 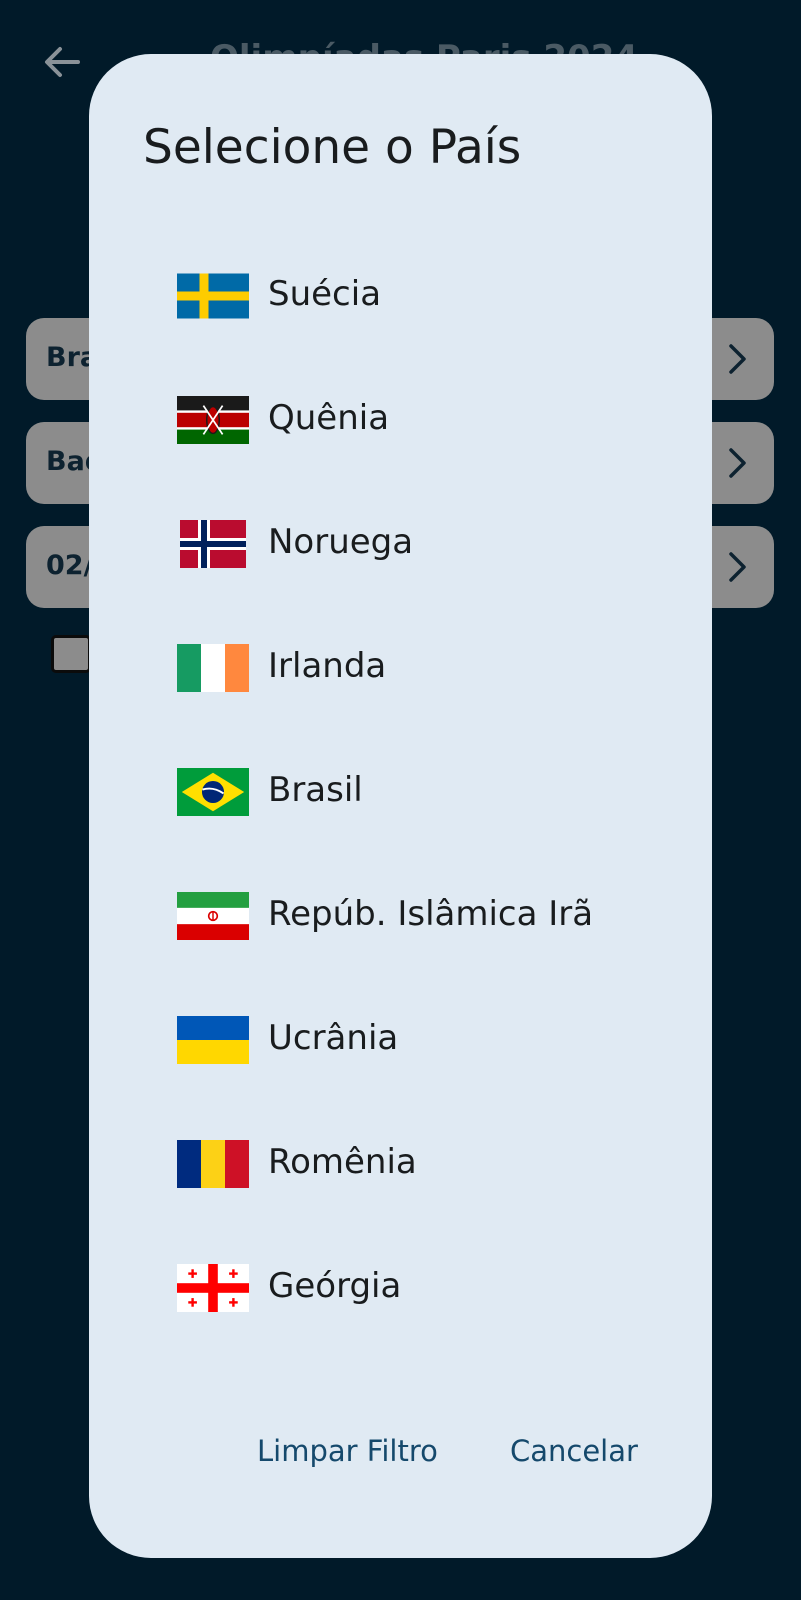 What do you see at coordinates (213, 1164) in the screenshot?
I see `romania-flag-icon` at bounding box center [213, 1164].